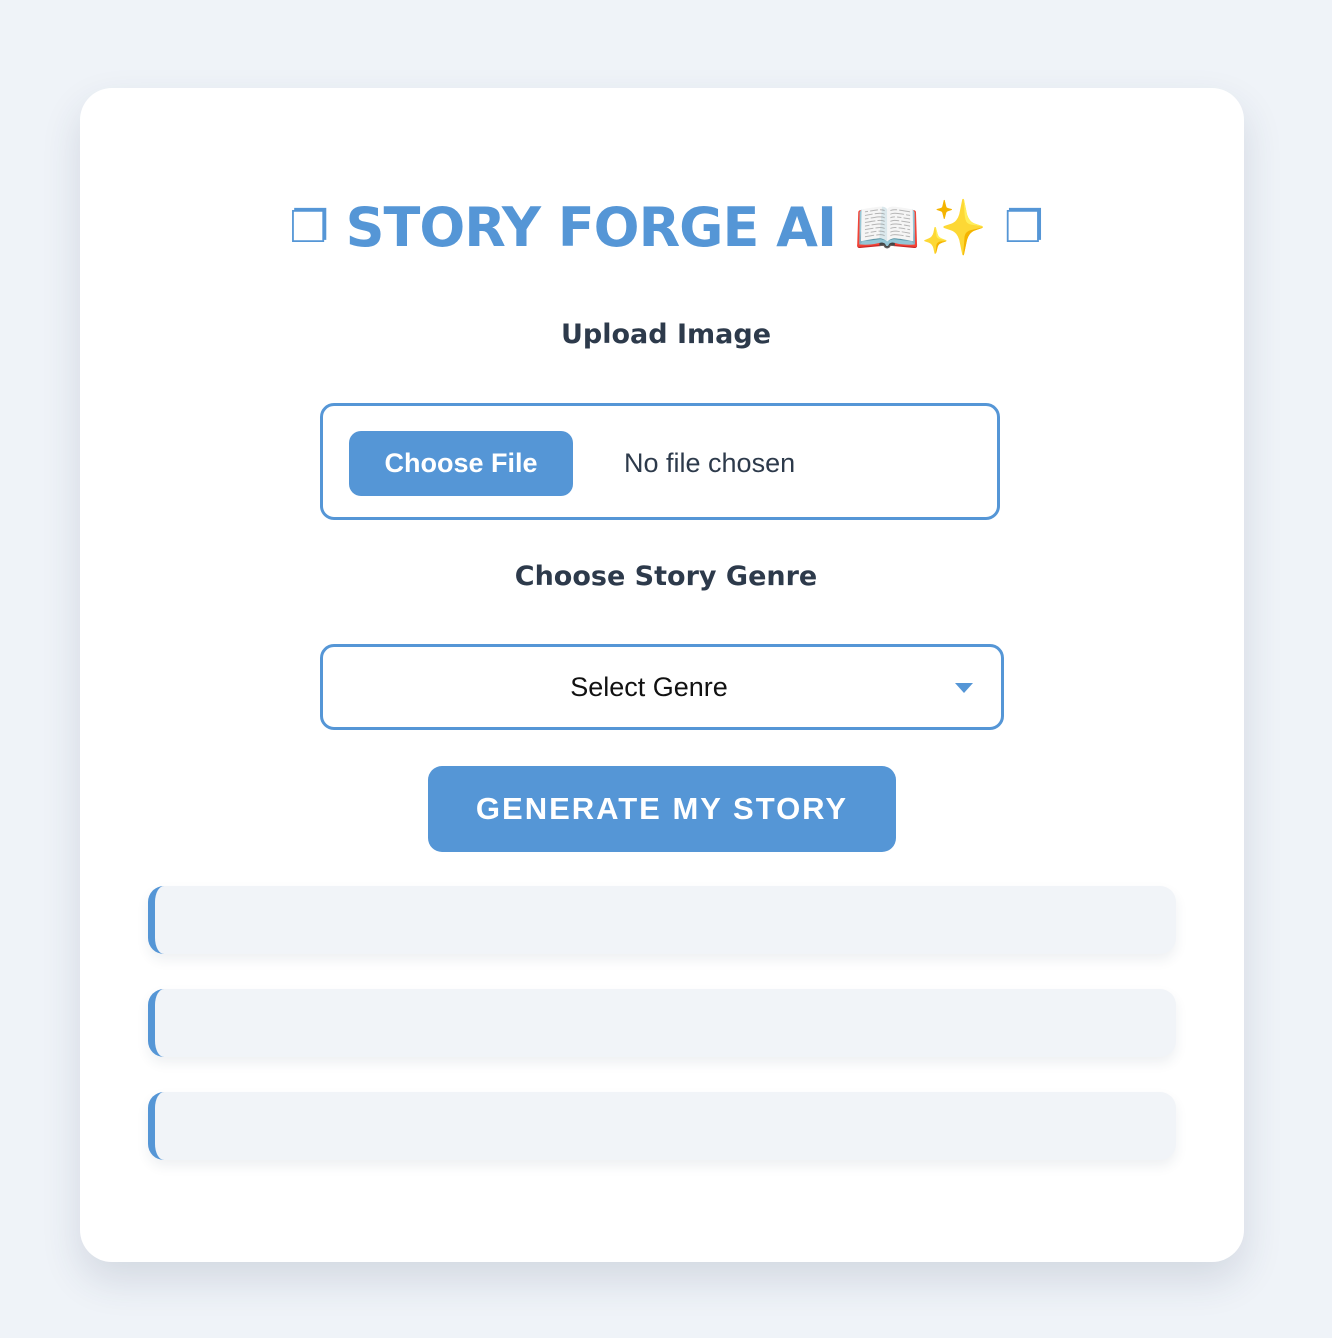 The height and width of the screenshot is (1338, 1332). Describe the element at coordinates (964, 688) in the screenshot. I see `caret-down-icon` at that location.